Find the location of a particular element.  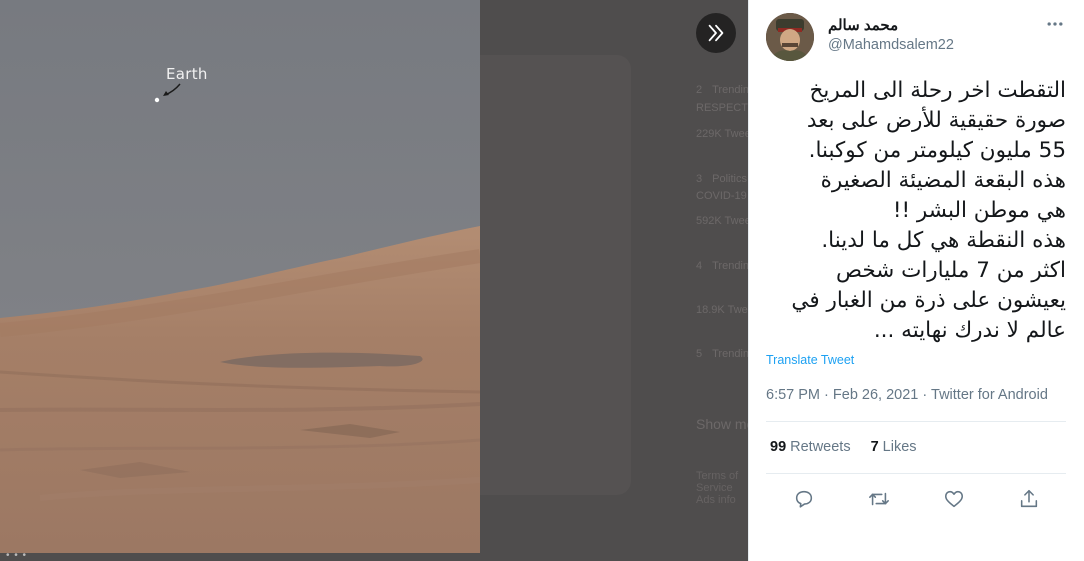

tweet-actions is located at coordinates (916, 499).